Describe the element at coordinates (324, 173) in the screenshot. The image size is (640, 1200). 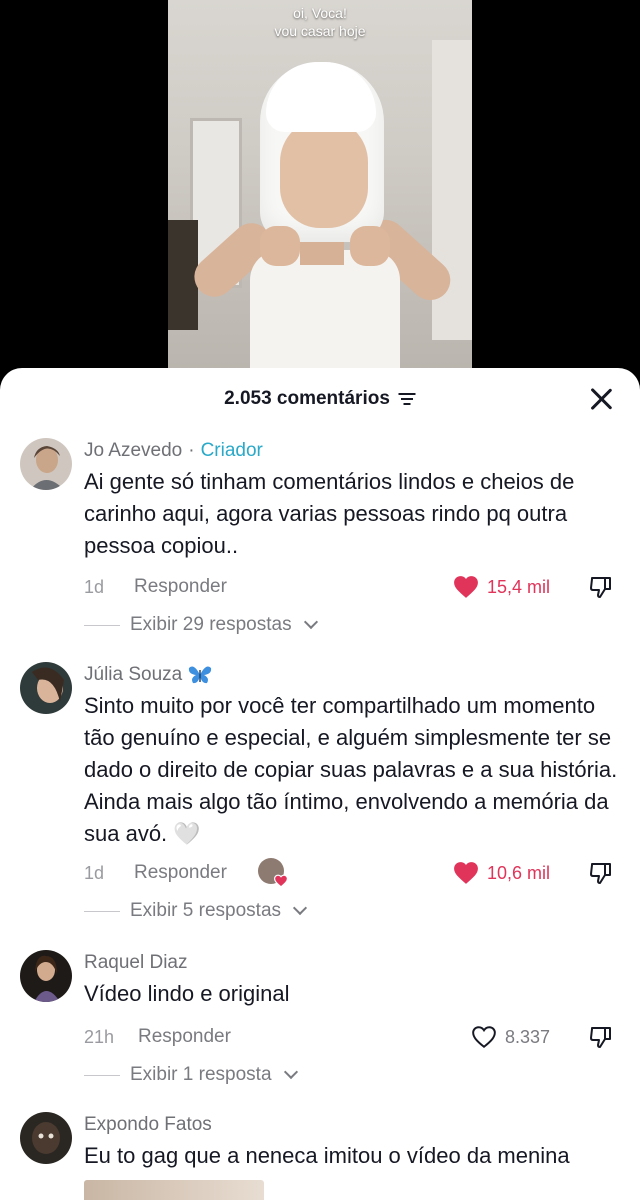
I see `person-face` at that location.